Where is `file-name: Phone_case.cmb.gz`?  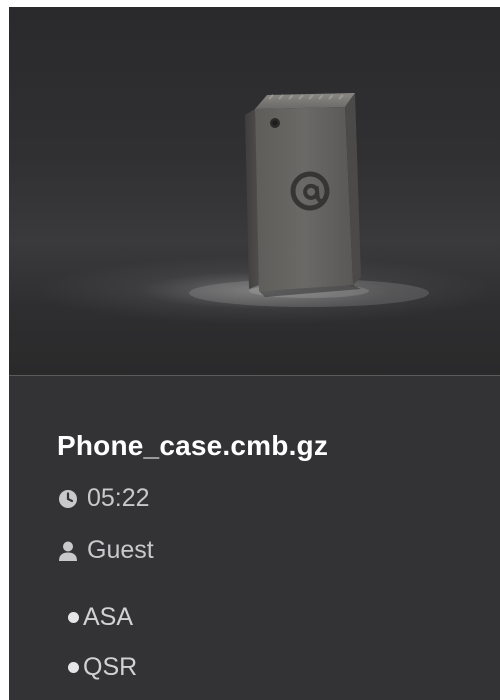 file-name: Phone_case.cmb.gz is located at coordinates (192, 446).